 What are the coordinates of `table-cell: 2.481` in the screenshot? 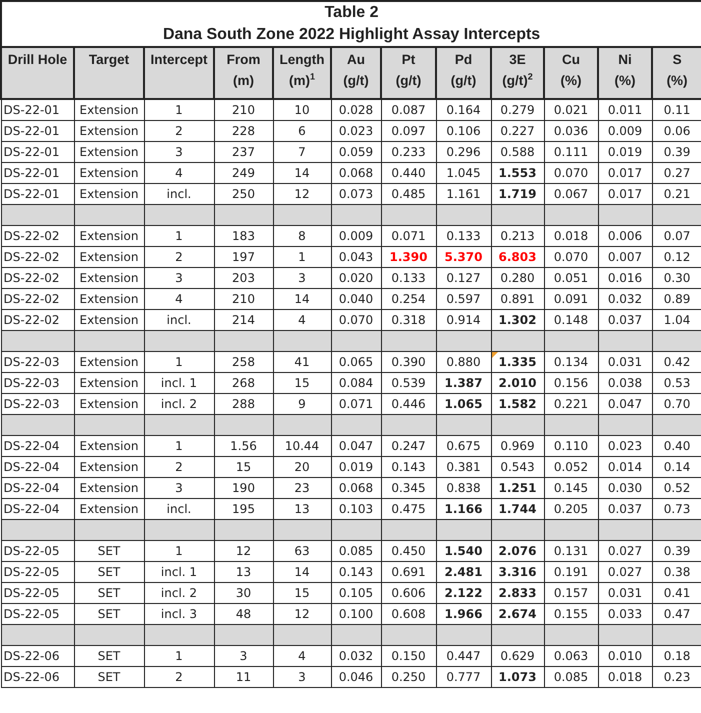 It's located at (463, 572).